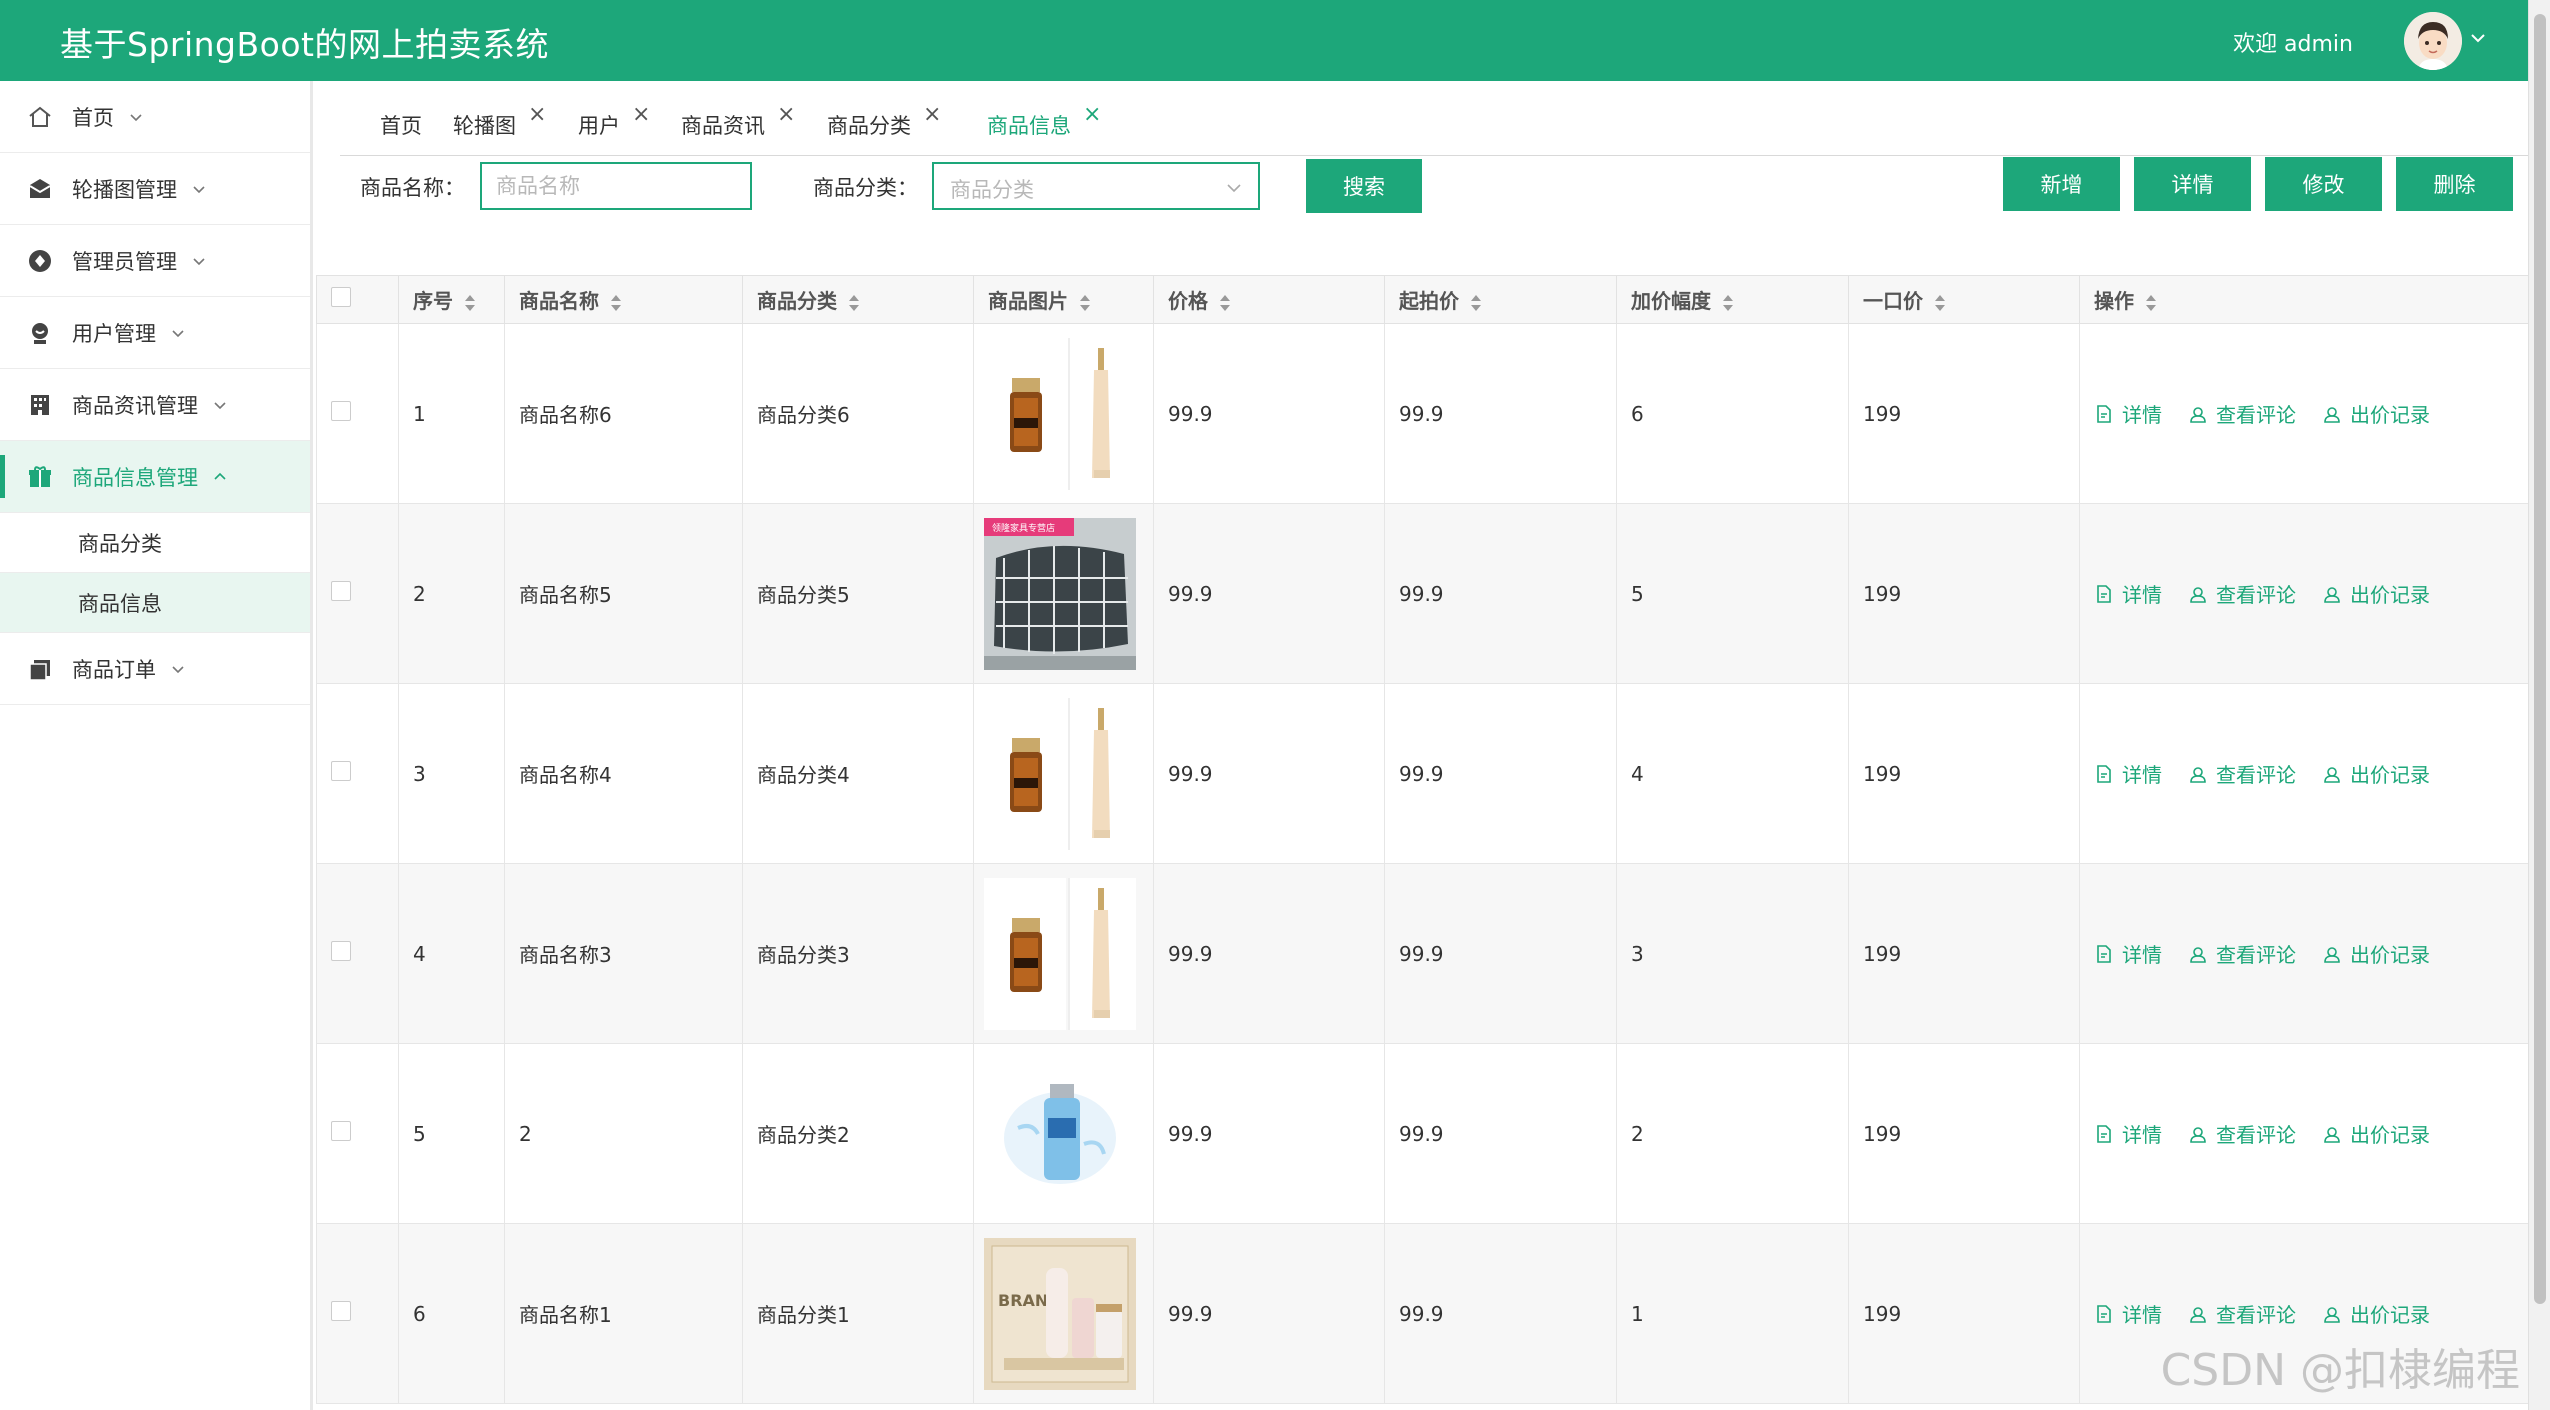 This screenshot has height=1410, width=2550. I want to click on name-search-input, so click(616, 186).